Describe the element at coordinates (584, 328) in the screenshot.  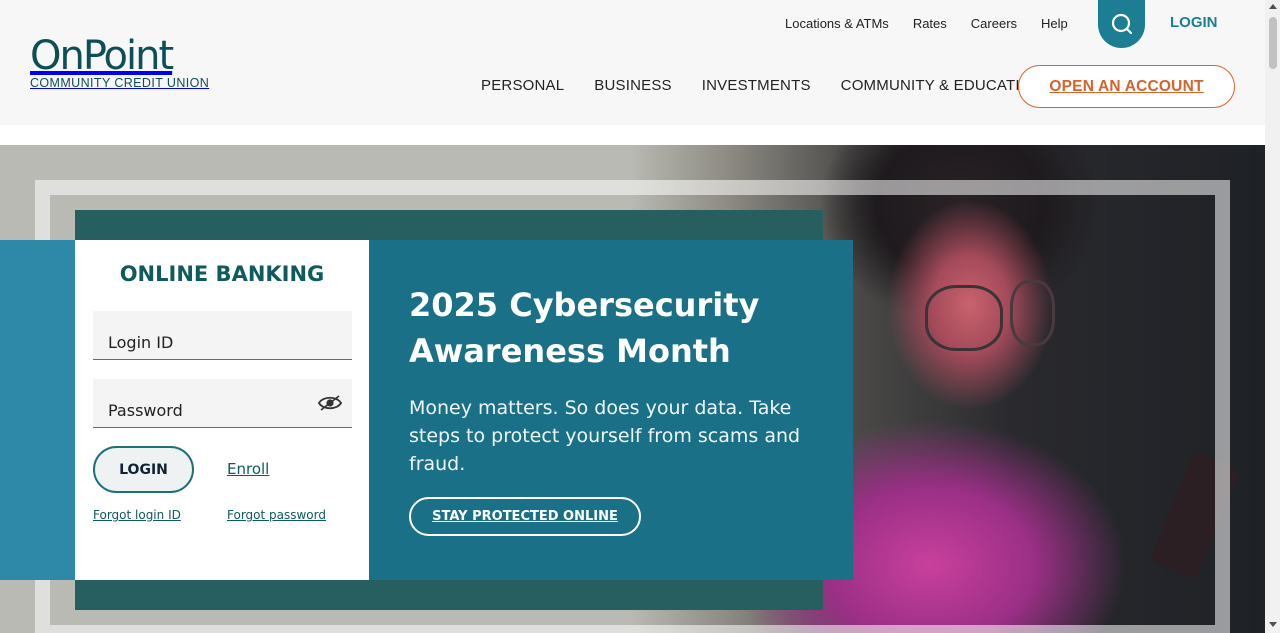
I see `promo-title: 2025 Cybersecurity Awareness Month` at that location.